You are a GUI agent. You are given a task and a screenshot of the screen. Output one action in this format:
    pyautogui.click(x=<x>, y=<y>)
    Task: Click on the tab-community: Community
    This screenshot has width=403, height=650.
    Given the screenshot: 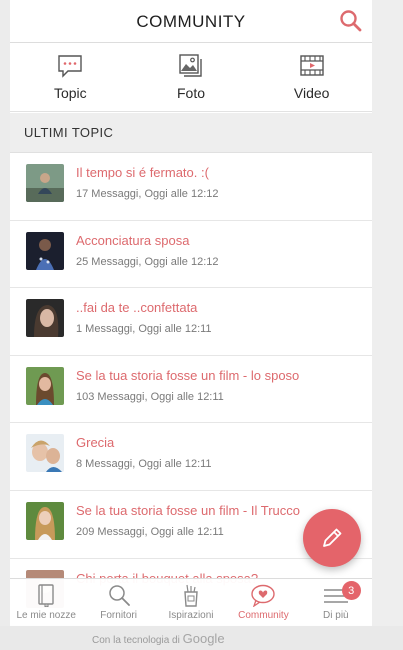 What is the action you would take?
    pyautogui.click(x=263, y=602)
    